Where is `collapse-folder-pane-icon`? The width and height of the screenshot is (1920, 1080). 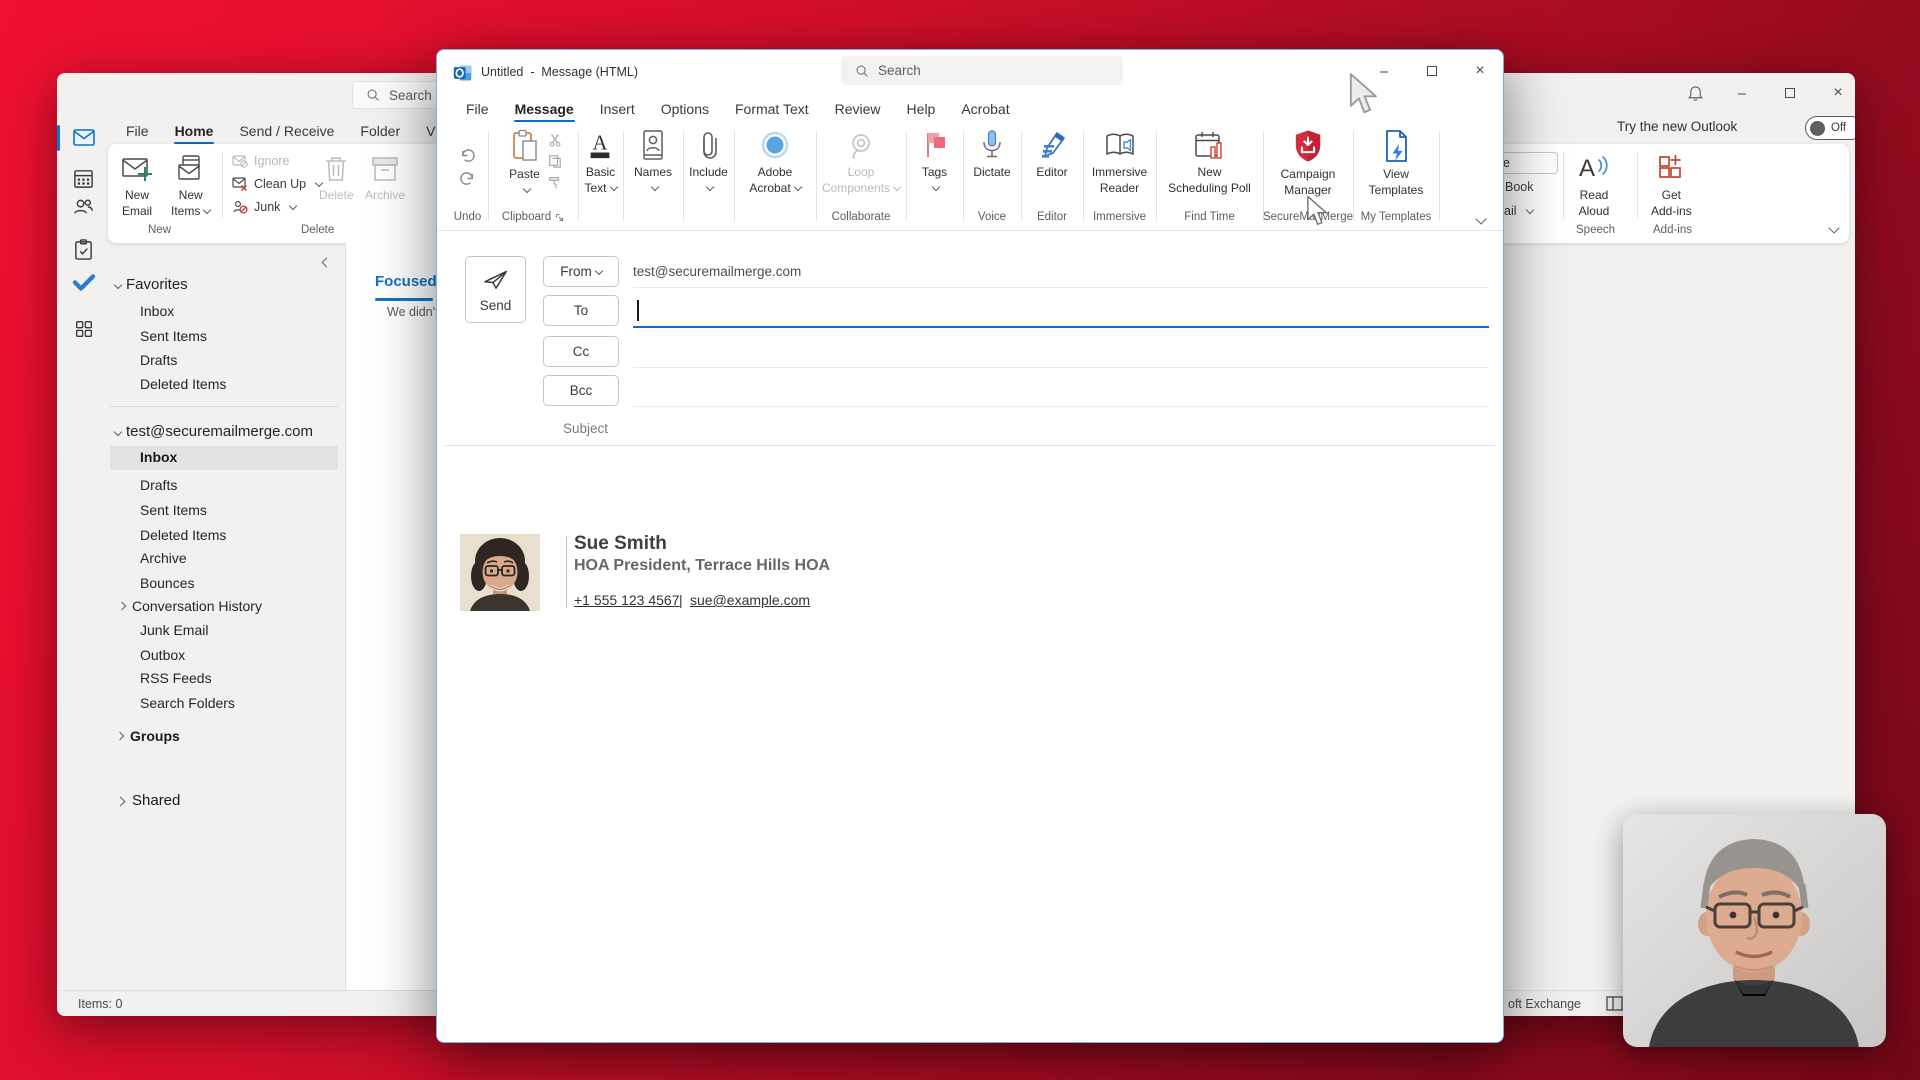 collapse-folder-pane-icon is located at coordinates (326, 262).